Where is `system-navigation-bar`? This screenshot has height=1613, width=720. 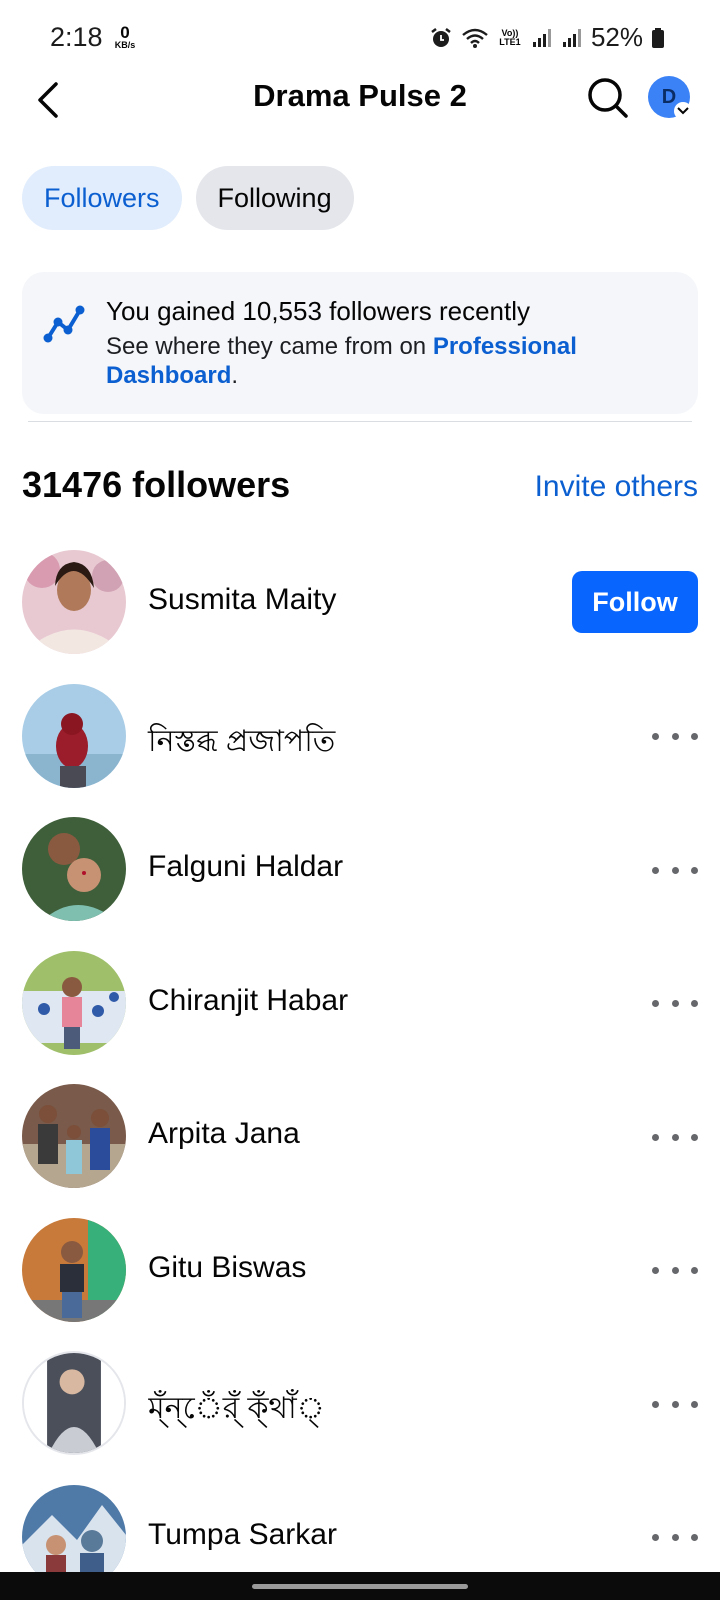
system-navigation-bar is located at coordinates (360, 1586).